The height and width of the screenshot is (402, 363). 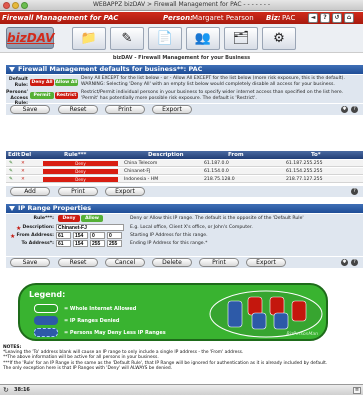 I want to click on status-progress: 38:16, so click(x=22, y=390).